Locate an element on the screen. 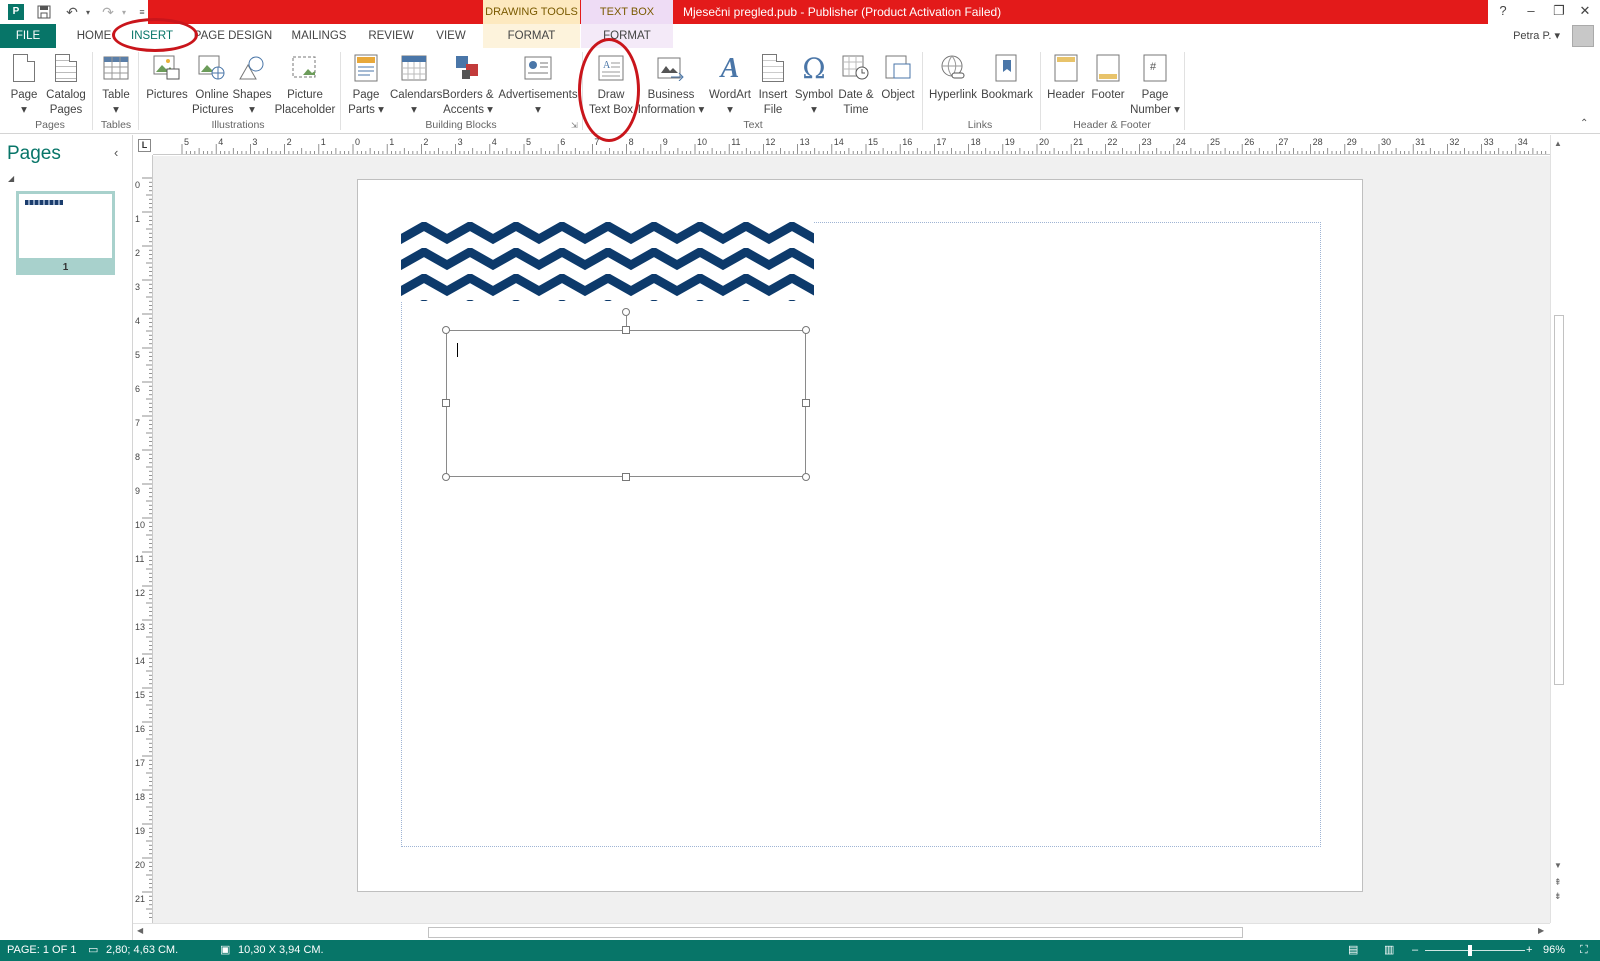 The width and height of the screenshot is (1600, 961). publisher-app-icon: P is located at coordinates (16, 12).